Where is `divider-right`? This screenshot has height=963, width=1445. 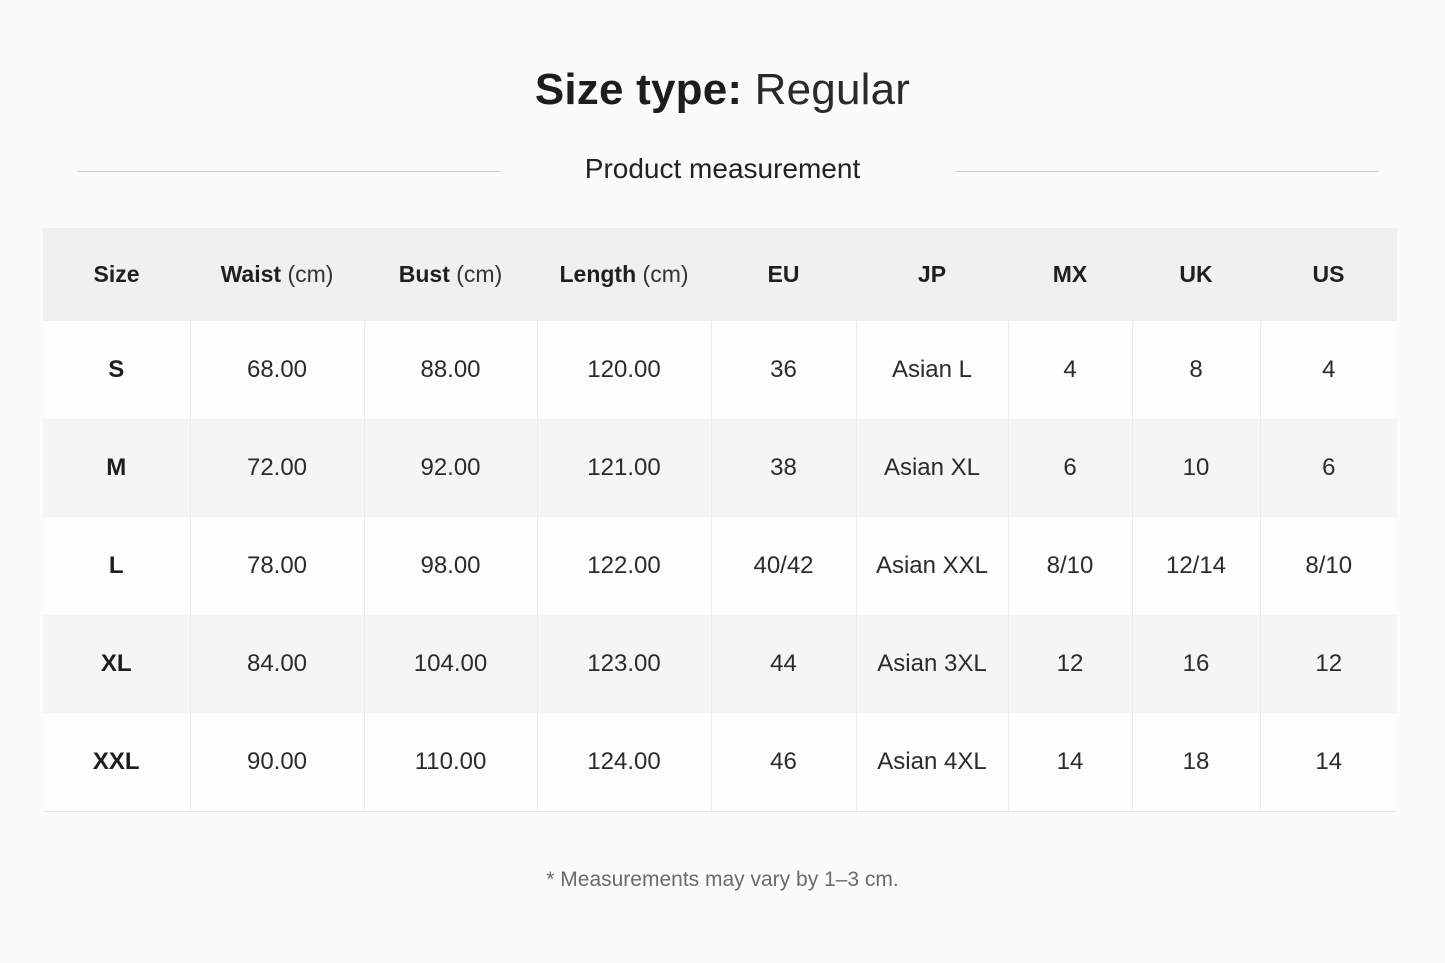
divider-right is located at coordinates (1167, 171).